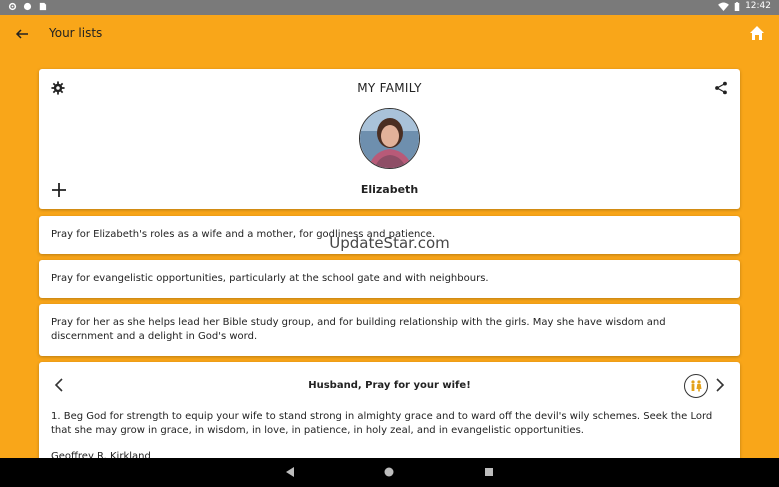 Image resolution: width=779 pixels, height=487 pixels. I want to click on circle-icon, so click(27, 6).